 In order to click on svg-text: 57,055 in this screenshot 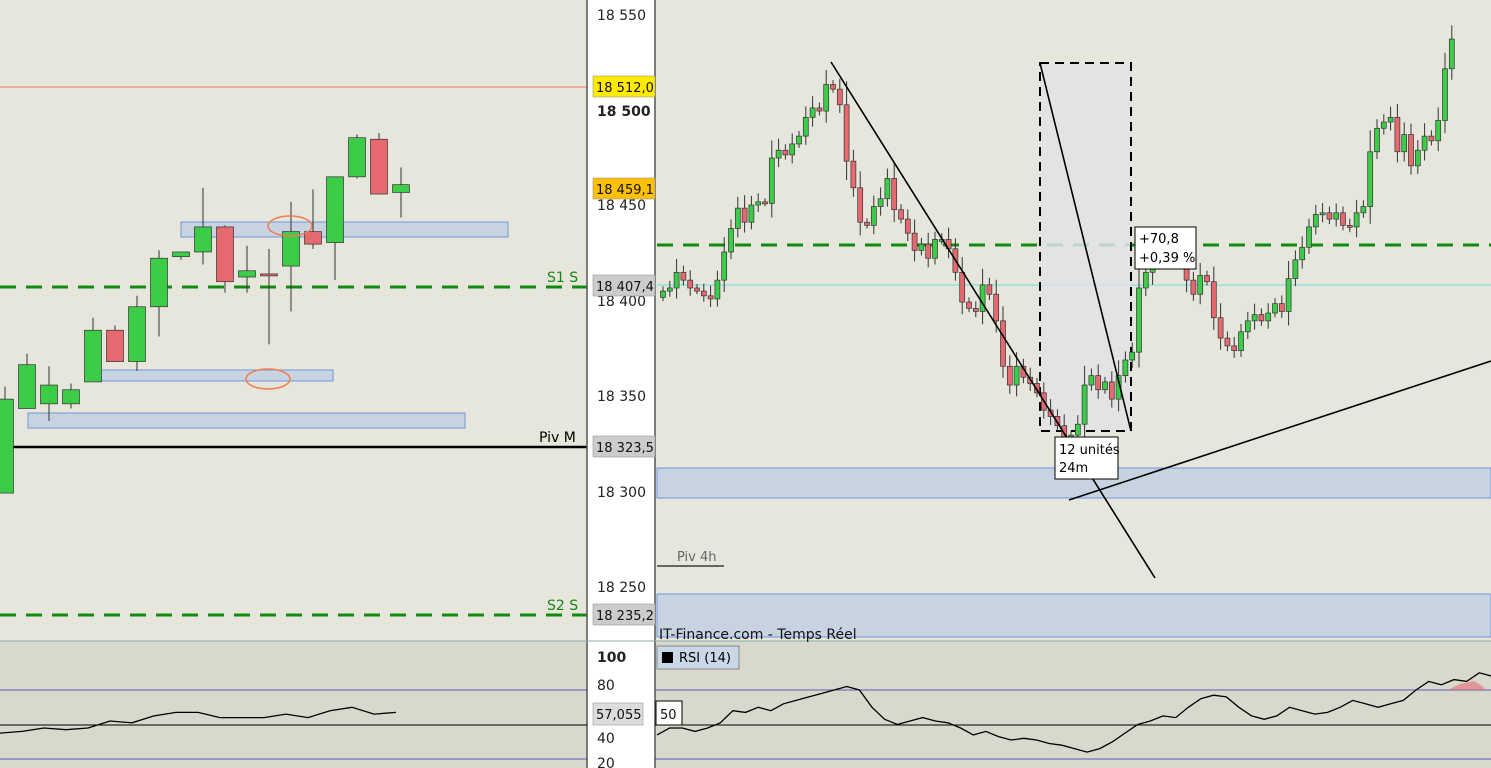, I will do `click(619, 715)`.